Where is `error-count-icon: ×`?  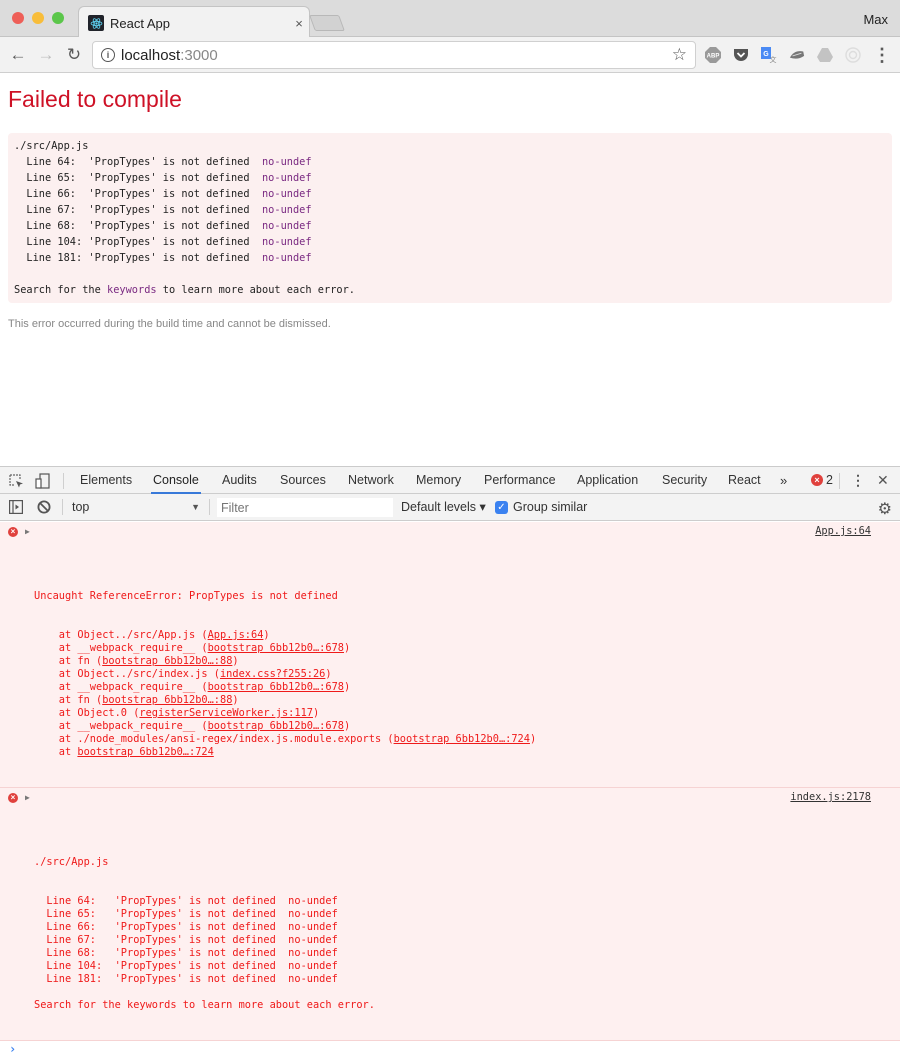 error-count-icon: × is located at coordinates (817, 480).